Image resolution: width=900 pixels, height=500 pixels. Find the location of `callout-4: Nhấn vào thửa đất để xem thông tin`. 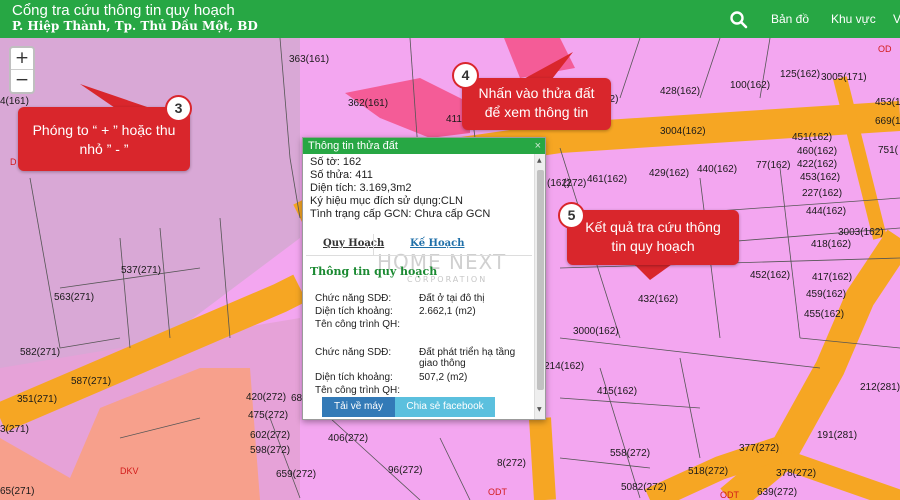

callout-4: Nhấn vào thửa đất để xem thông tin is located at coordinates (536, 104).